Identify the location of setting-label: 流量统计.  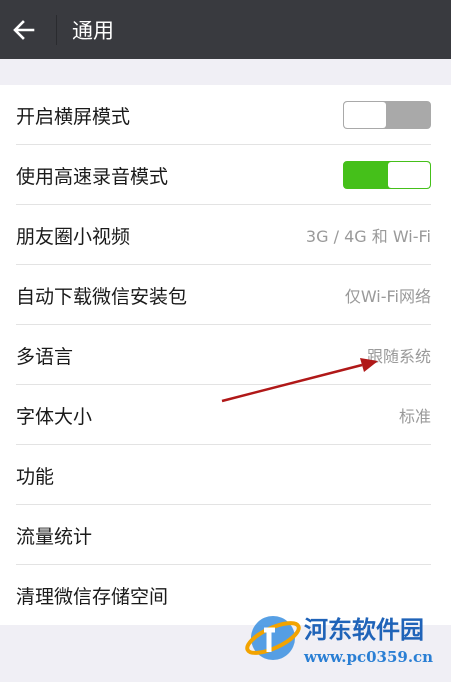
(54, 536).